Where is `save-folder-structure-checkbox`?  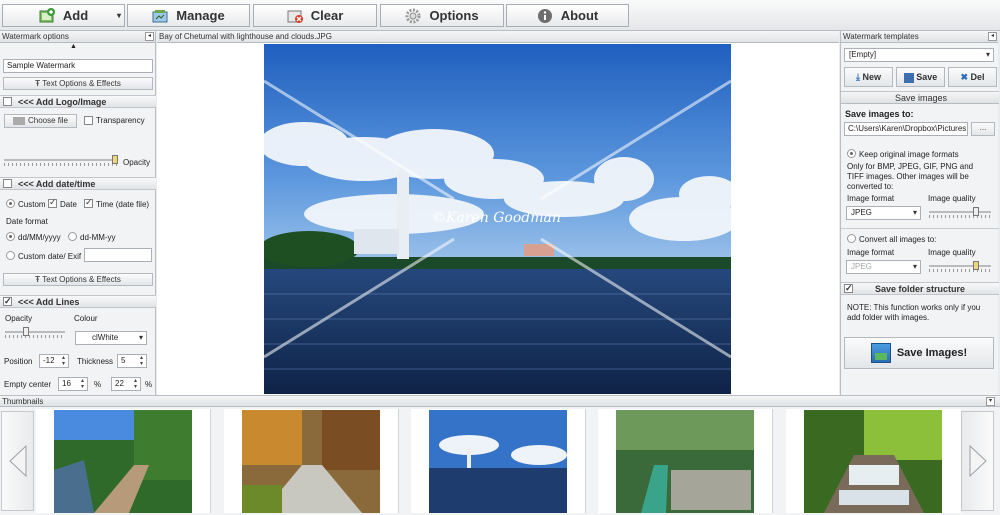 save-folder-structure-checkbox is located at coordinates (848, 288).